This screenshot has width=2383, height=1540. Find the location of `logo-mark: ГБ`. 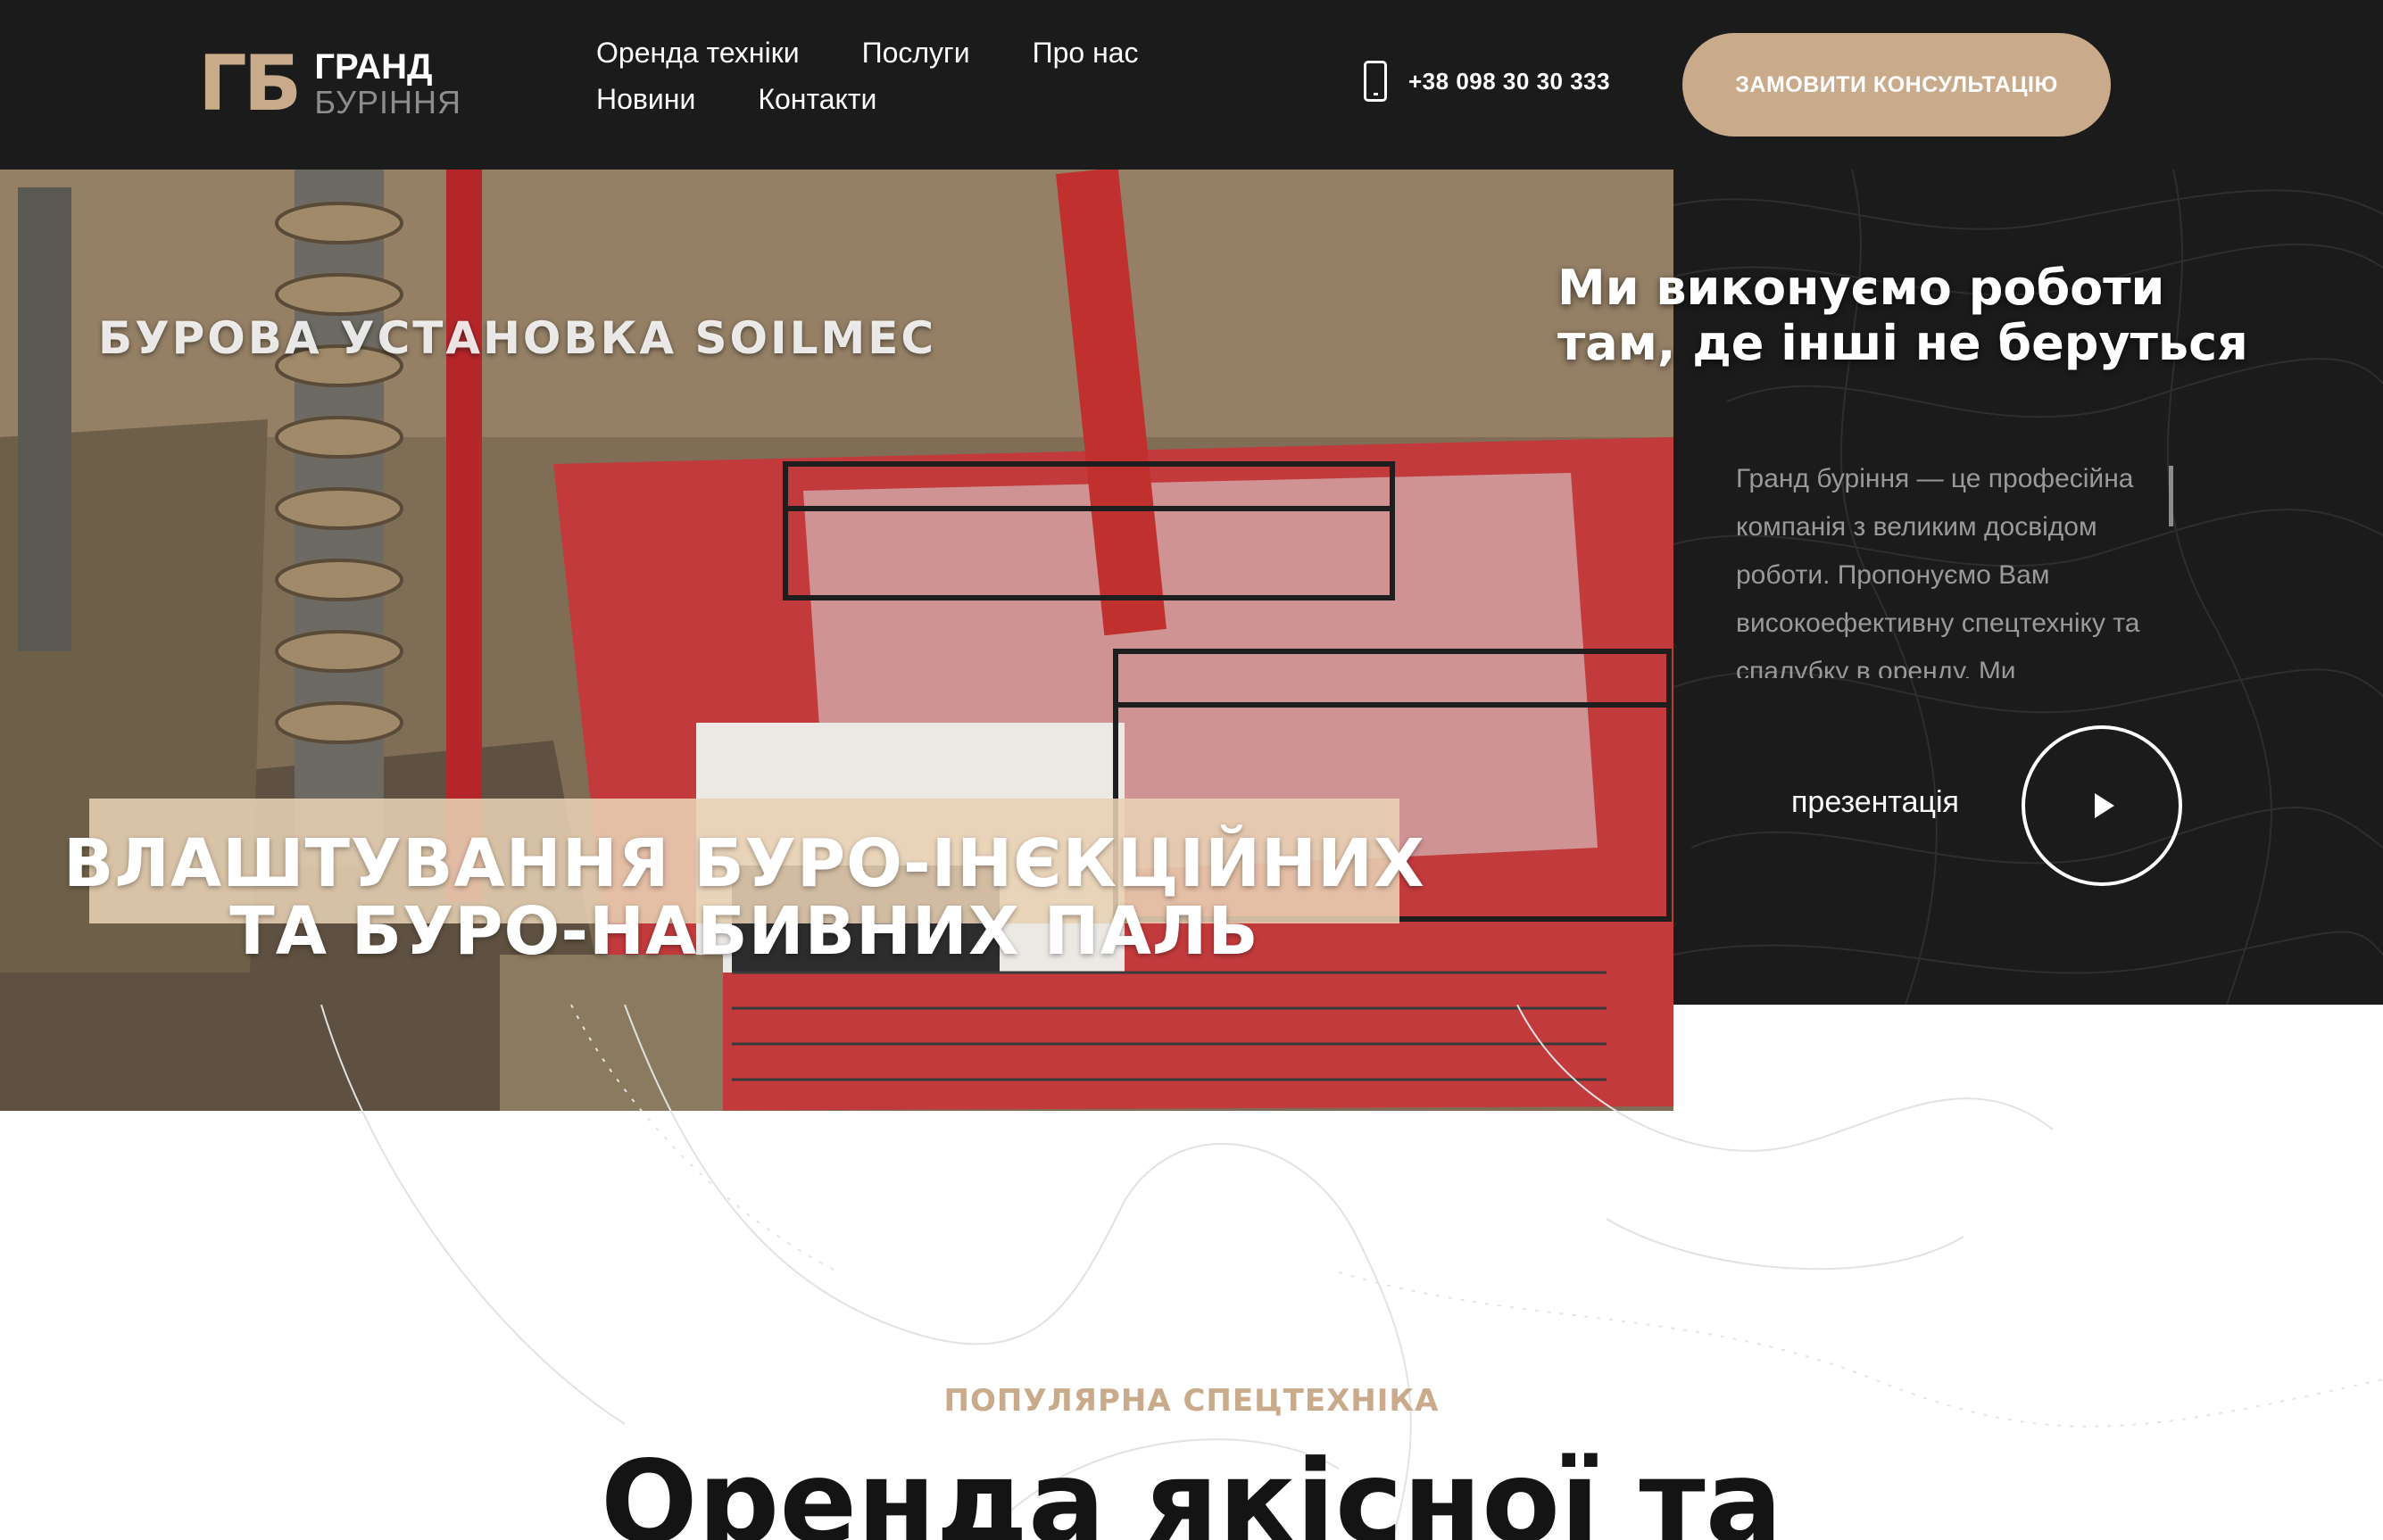

logo-mark: ГБ is located at coordinates (250, 84).